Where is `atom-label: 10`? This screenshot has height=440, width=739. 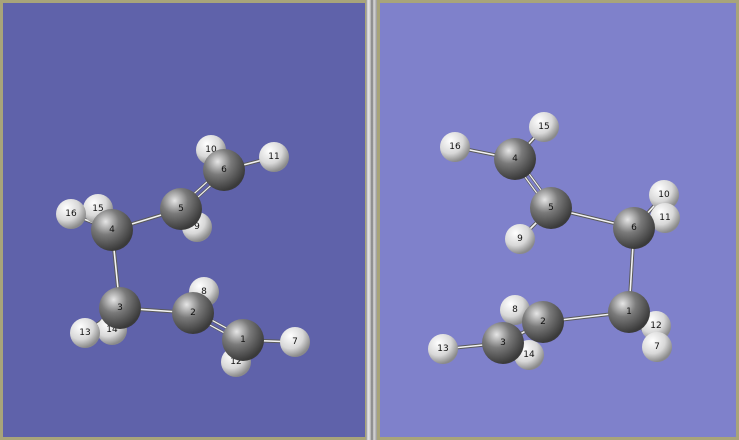
atom-label: 10 is located at coordinates (664, 195).